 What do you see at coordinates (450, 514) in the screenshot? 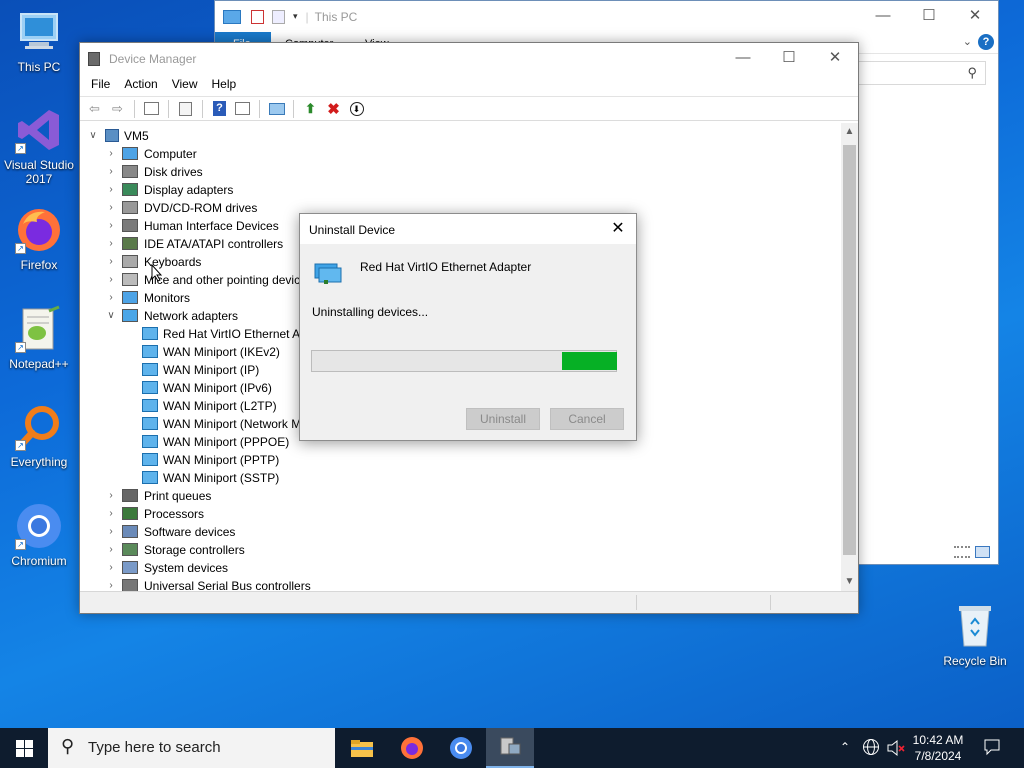
I see `tree-category: › Processors` at bounding box center [450, 514].